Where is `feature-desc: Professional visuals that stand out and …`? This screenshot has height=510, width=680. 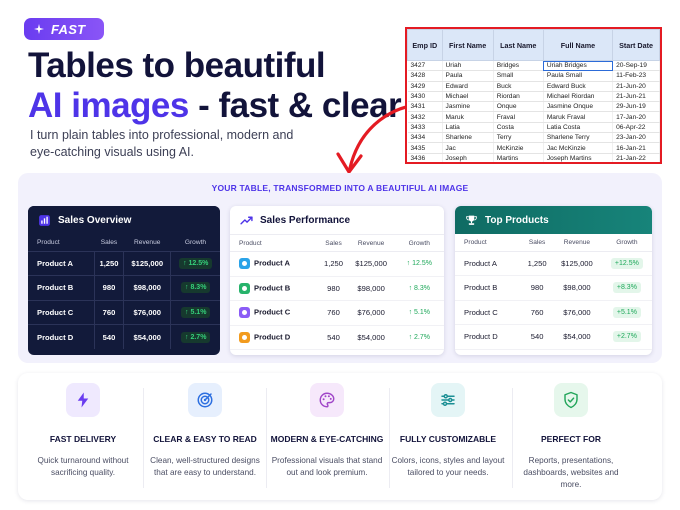 feature-desc: Professional visuals that stand out and … is located at coordinates (327, 466).